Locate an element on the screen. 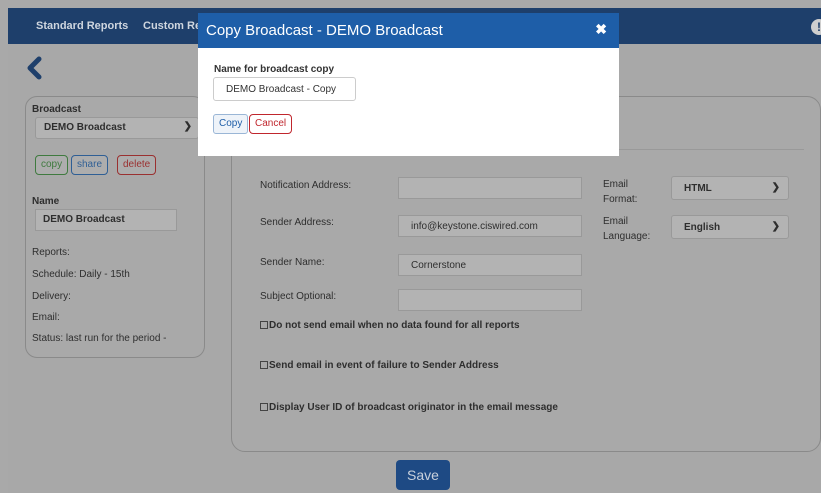 The width and height of the screenshot is (821, 493). modal-cancel-button: Cancel is located at coordinates (271, 124).